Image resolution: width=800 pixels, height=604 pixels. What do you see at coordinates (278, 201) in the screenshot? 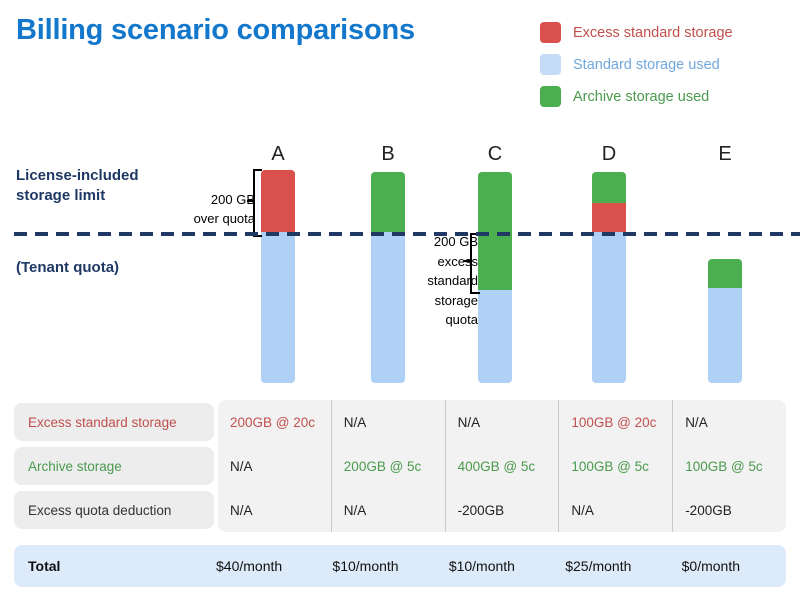
I see `bar-a-segment-excess-standard-storage` at bounding box center [278, 201].